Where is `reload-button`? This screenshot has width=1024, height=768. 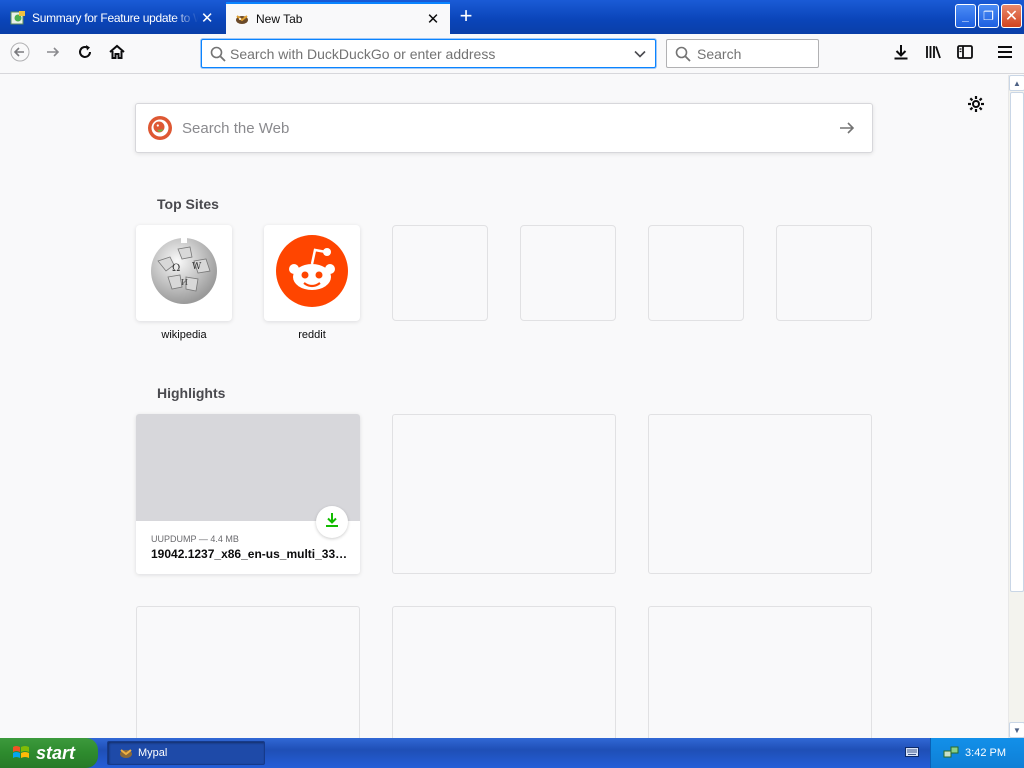
reload-button is located at coordinates (85, 54).